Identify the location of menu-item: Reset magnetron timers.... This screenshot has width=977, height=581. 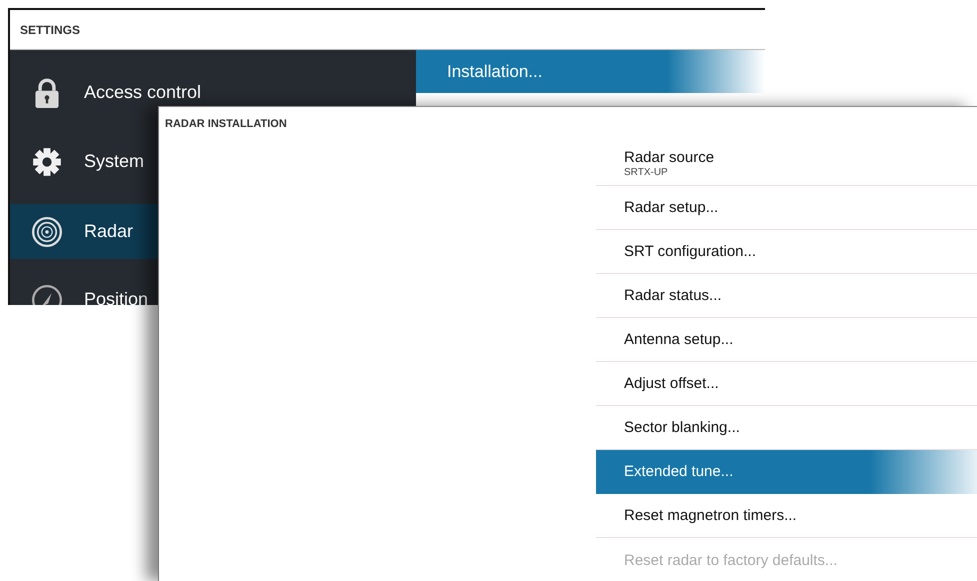
(786, 516).